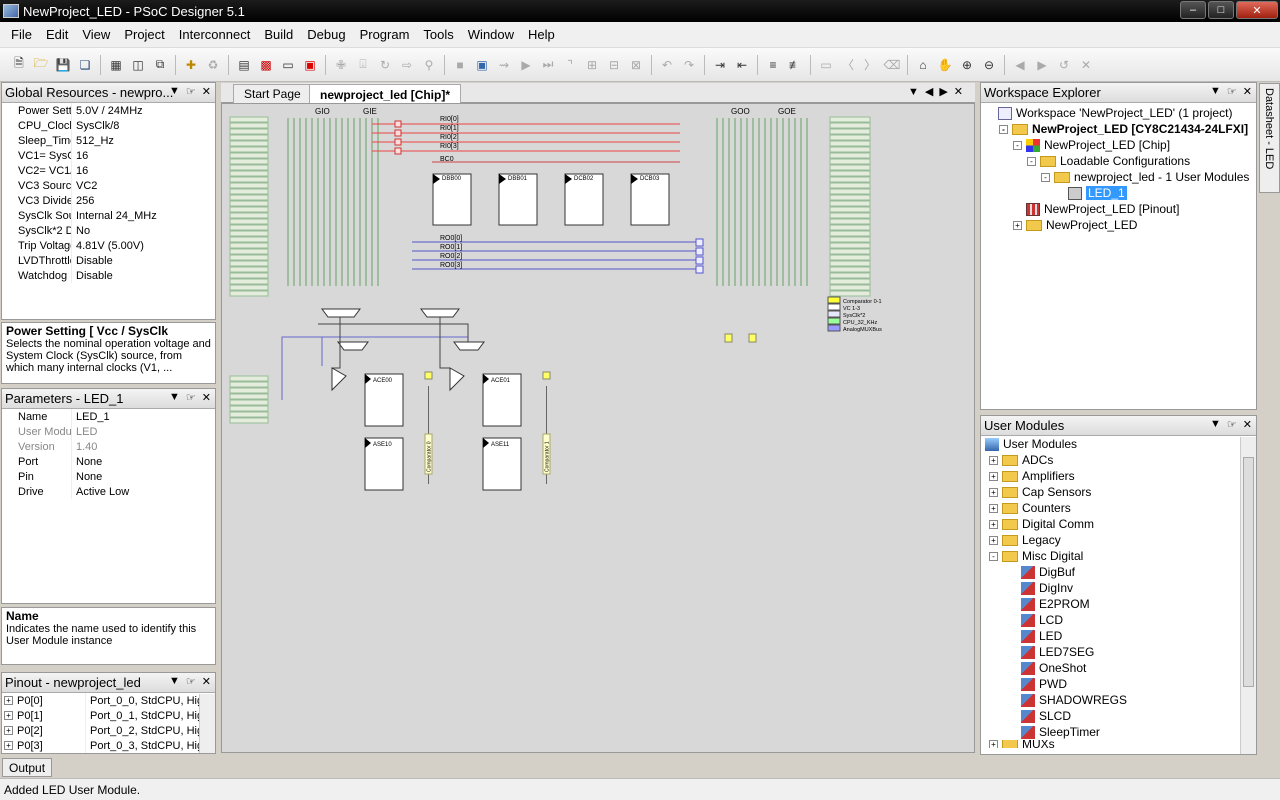 This screenshot has height=800, width=1280. I want to click on run-icon: ▶, so click(526, 65).